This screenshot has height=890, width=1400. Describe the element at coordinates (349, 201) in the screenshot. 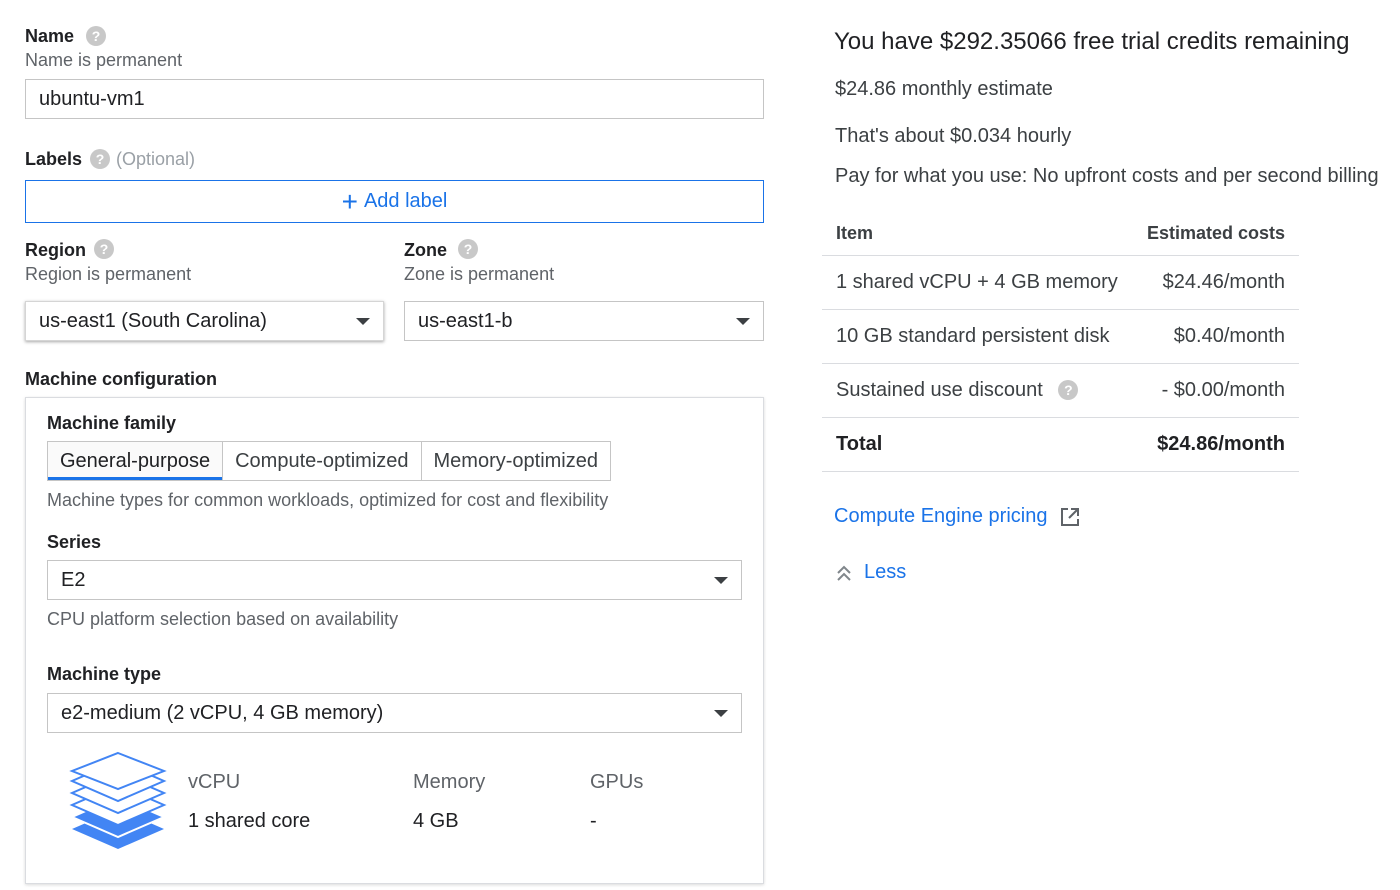

I see `plus-icon: +` at that location.